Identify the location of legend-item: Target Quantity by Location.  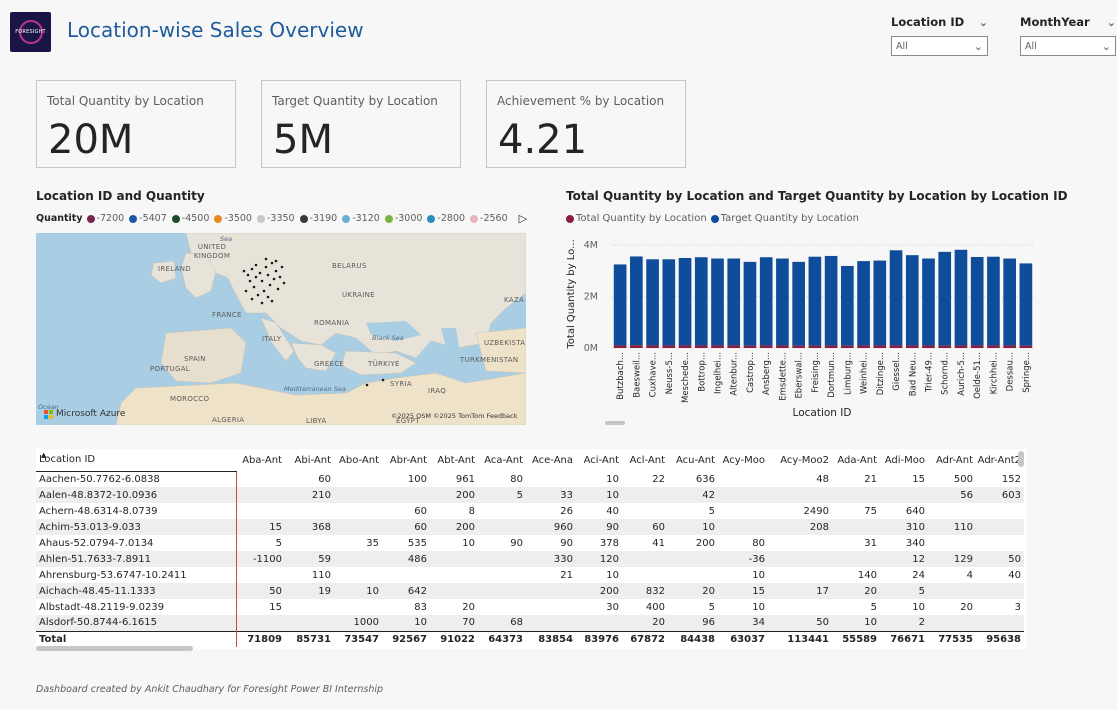
(784, 218).